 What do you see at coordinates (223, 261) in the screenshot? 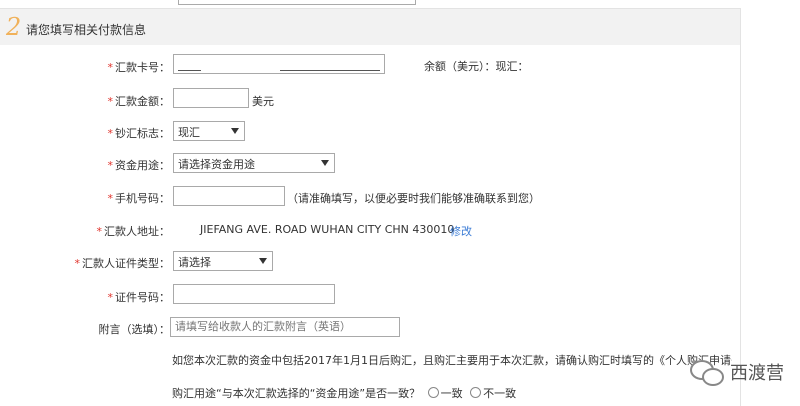
I see `id-type-select: 请选择` at bounding box center [223, 261].